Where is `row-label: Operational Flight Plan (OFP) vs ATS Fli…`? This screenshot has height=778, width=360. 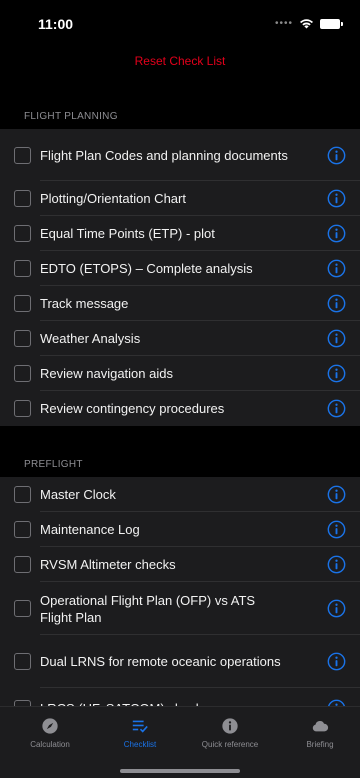
row-label: Operational Flight Plan (OFP) vs ATS Fli… is located at coordinates (148, 608).